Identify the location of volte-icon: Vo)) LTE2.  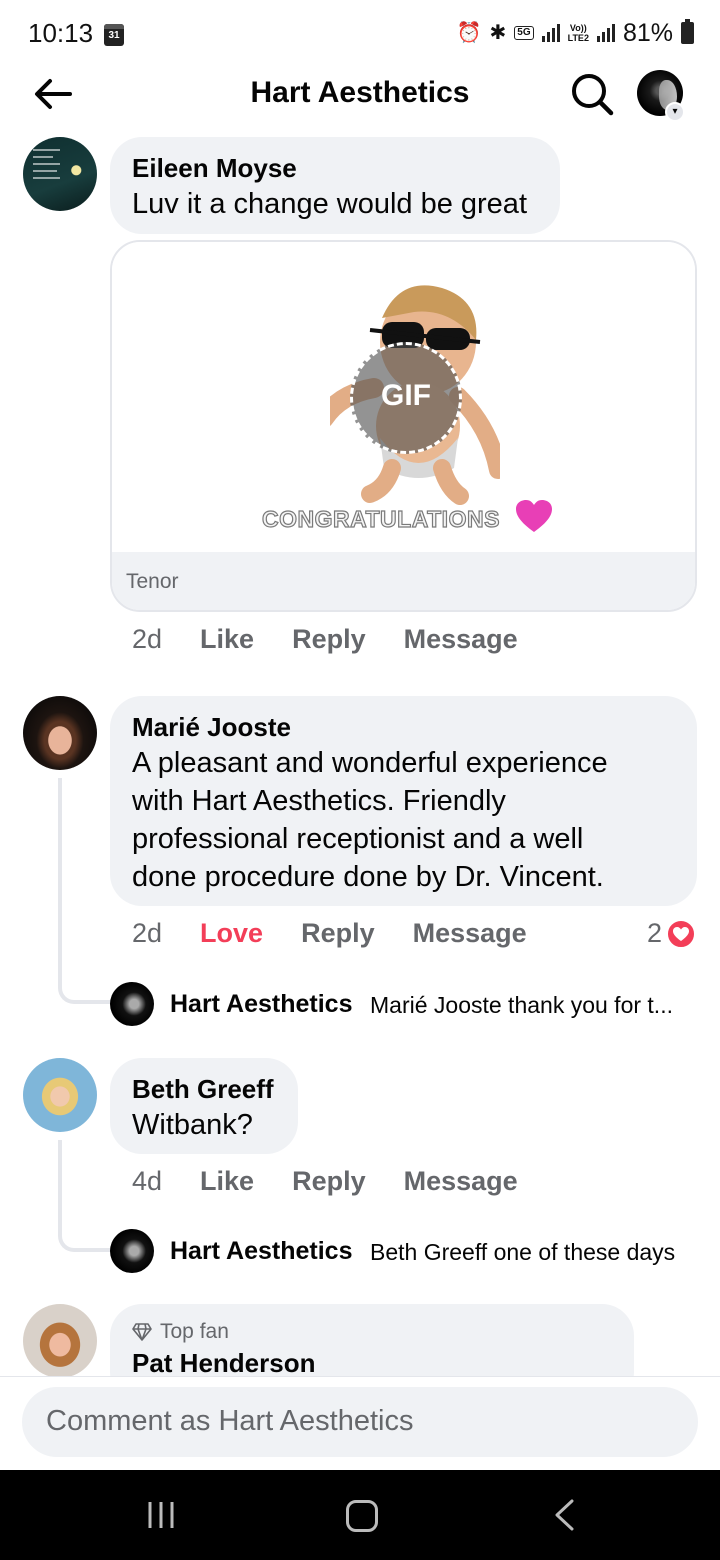
(578, 33).